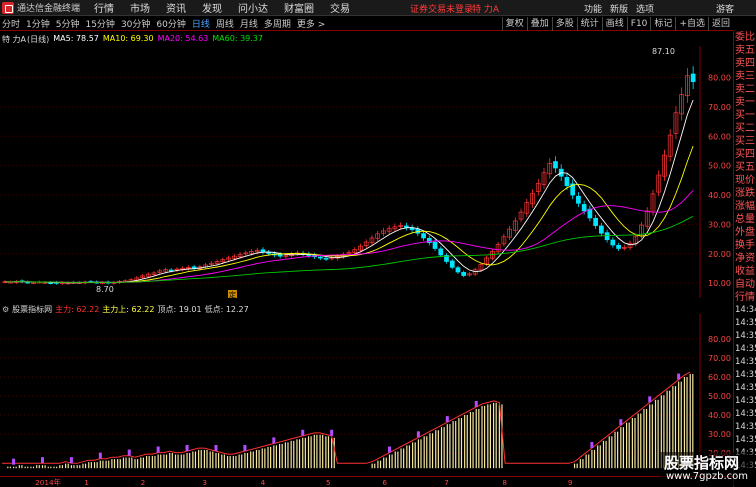 This screenshot has height=487, width=756. What do you see at coordinates (720, 24) in the screenshot?
I see `back-button: 返回` at bounding box center [720, 24].